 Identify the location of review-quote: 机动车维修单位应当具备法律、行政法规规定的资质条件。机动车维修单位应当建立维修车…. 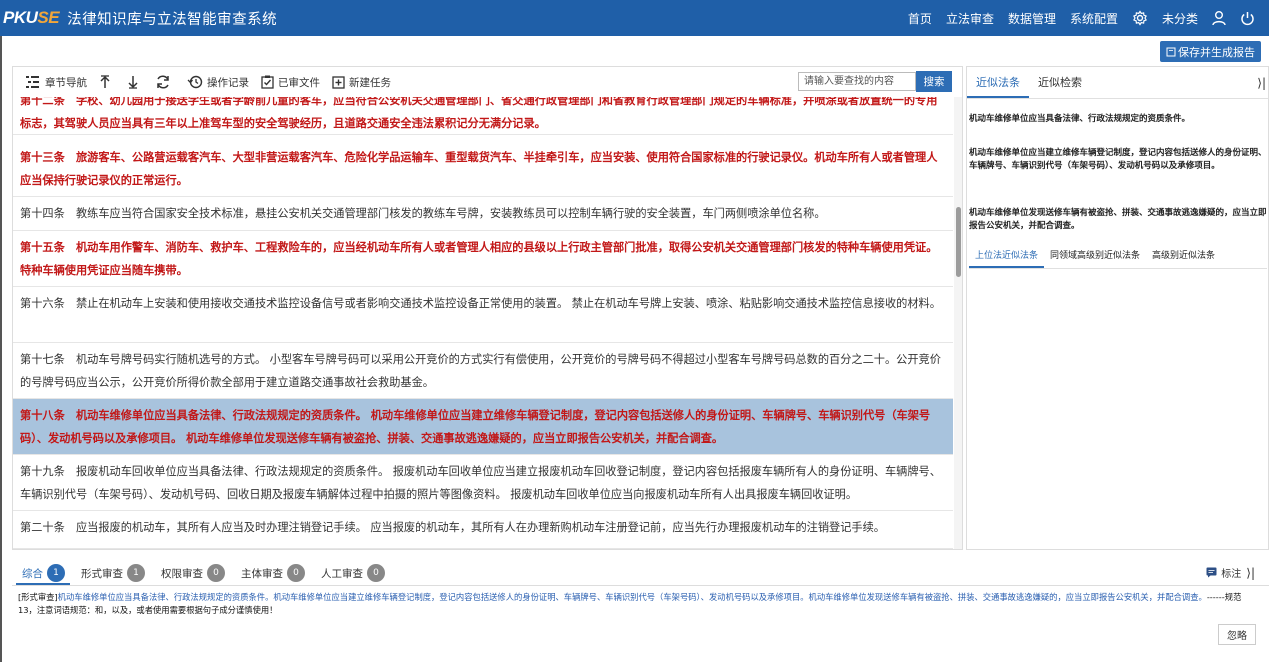
(632, 597).